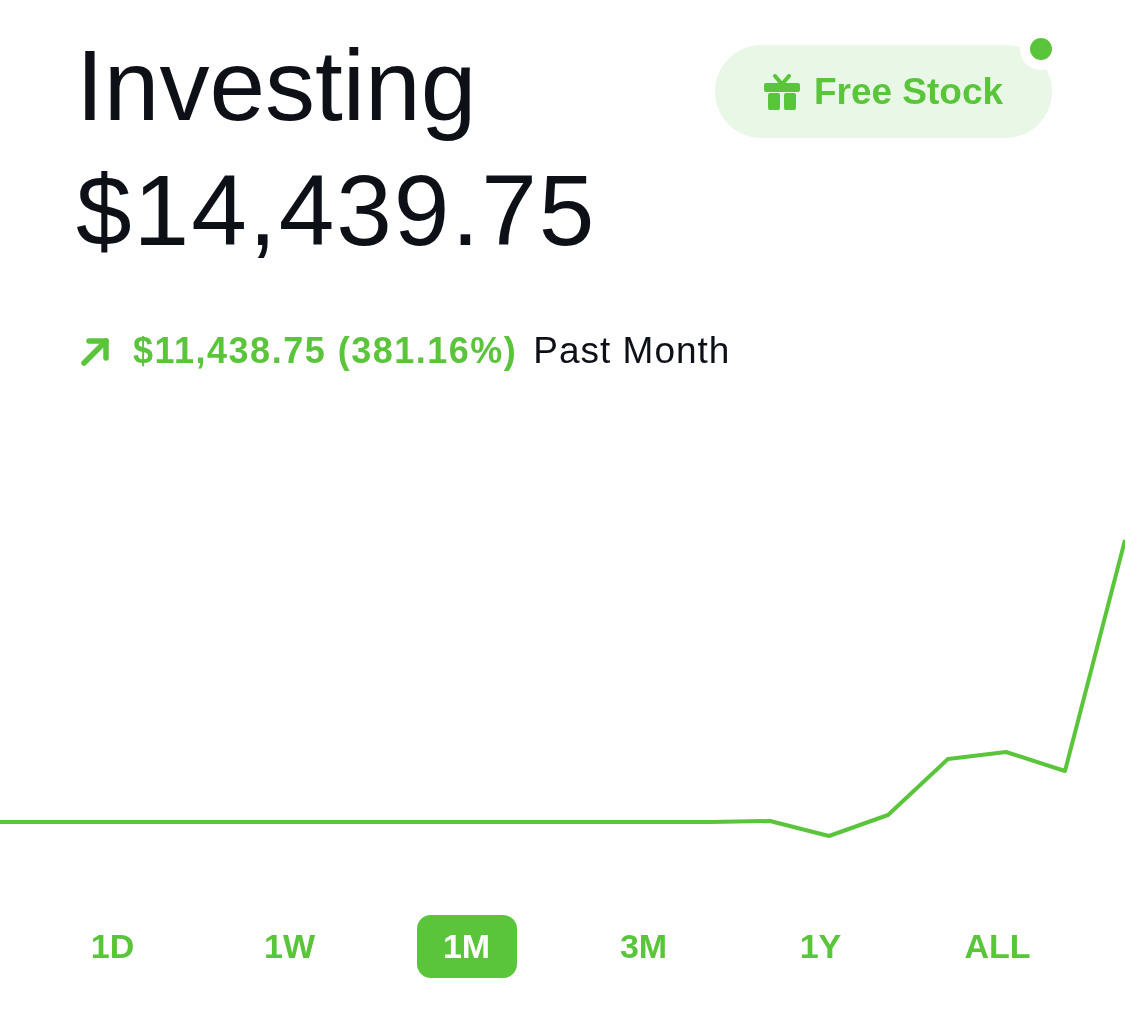 This screenshot has height=1024, width=1125. What do you see at coordinates (643, 946) in the screenshot?
I see `period-tab: 3M` at bounding box center [643, 946].